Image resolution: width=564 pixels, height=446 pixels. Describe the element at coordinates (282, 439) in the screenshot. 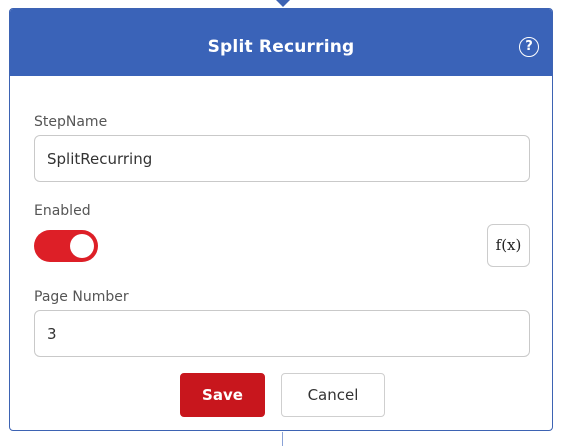

I see `outgoing-connector-line` at that location.